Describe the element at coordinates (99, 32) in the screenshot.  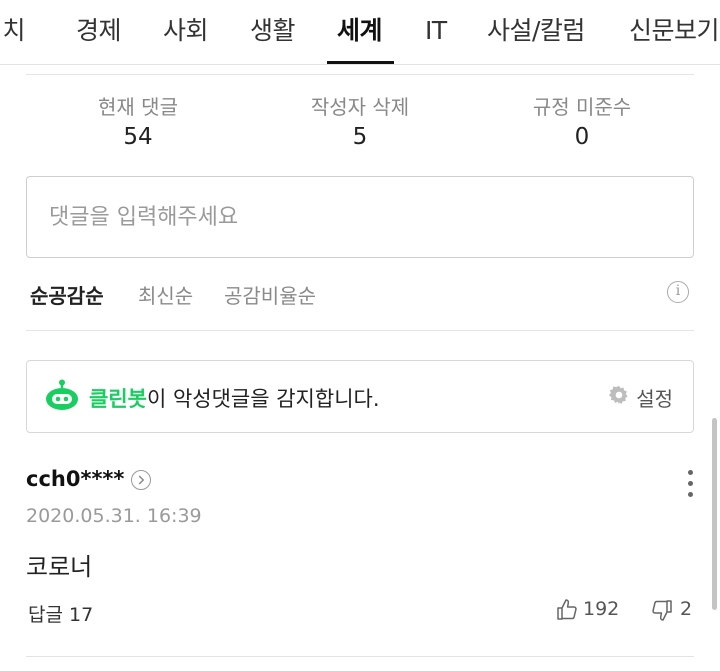
I see `tab-economy: 경제` at that location.